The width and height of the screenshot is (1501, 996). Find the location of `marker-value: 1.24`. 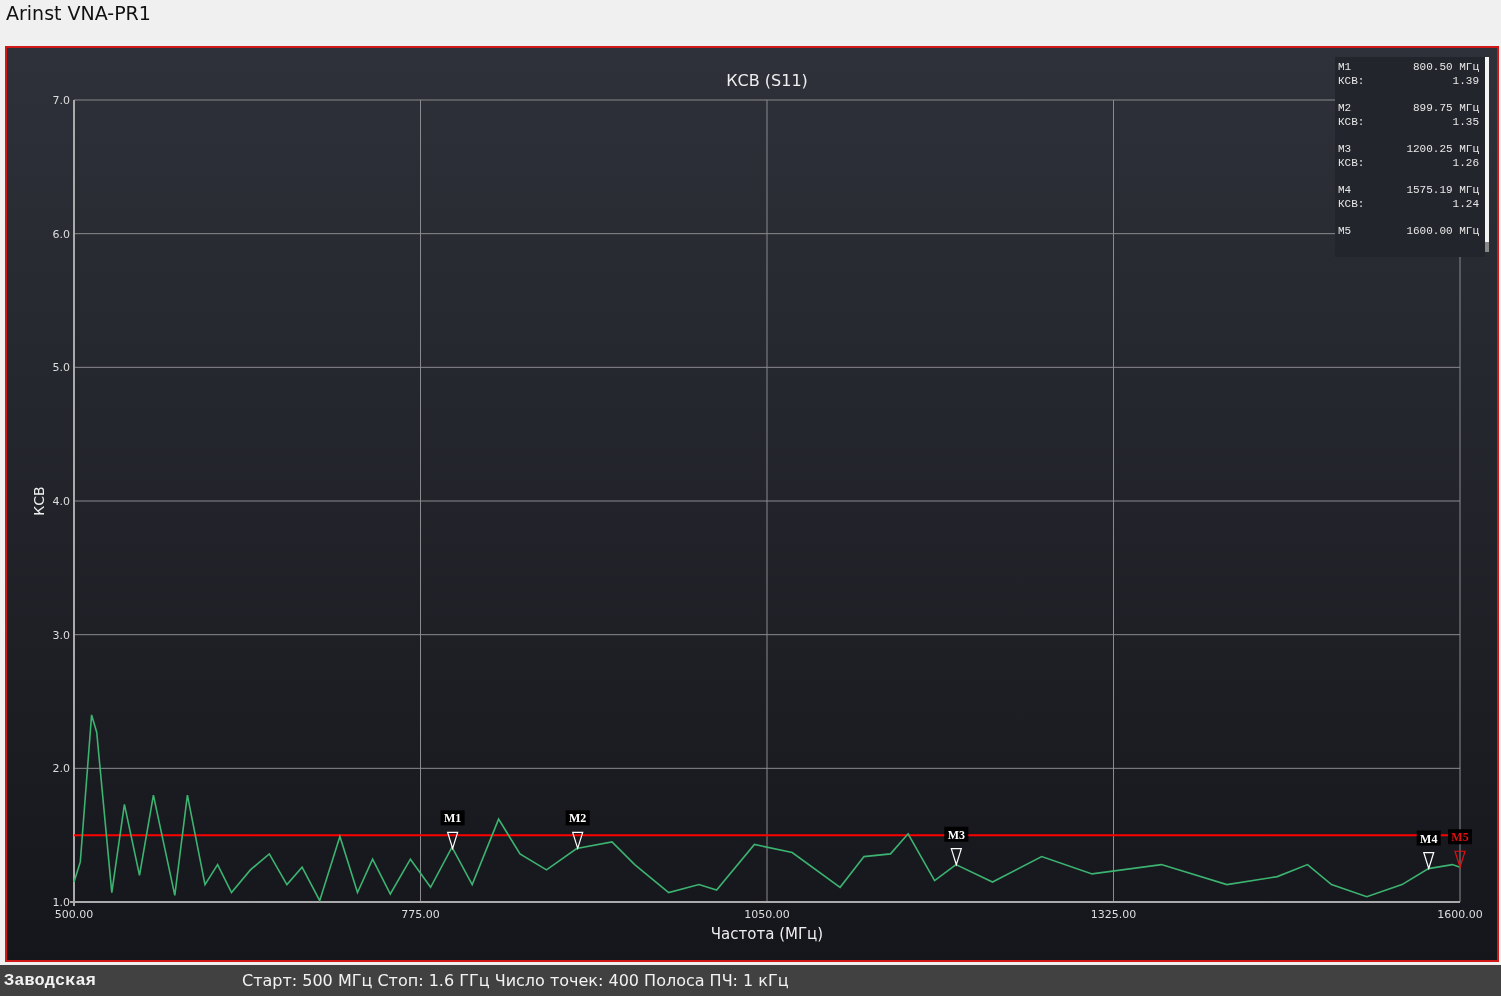

marker-value: 1.24 is located at coordinates (1465, 204).